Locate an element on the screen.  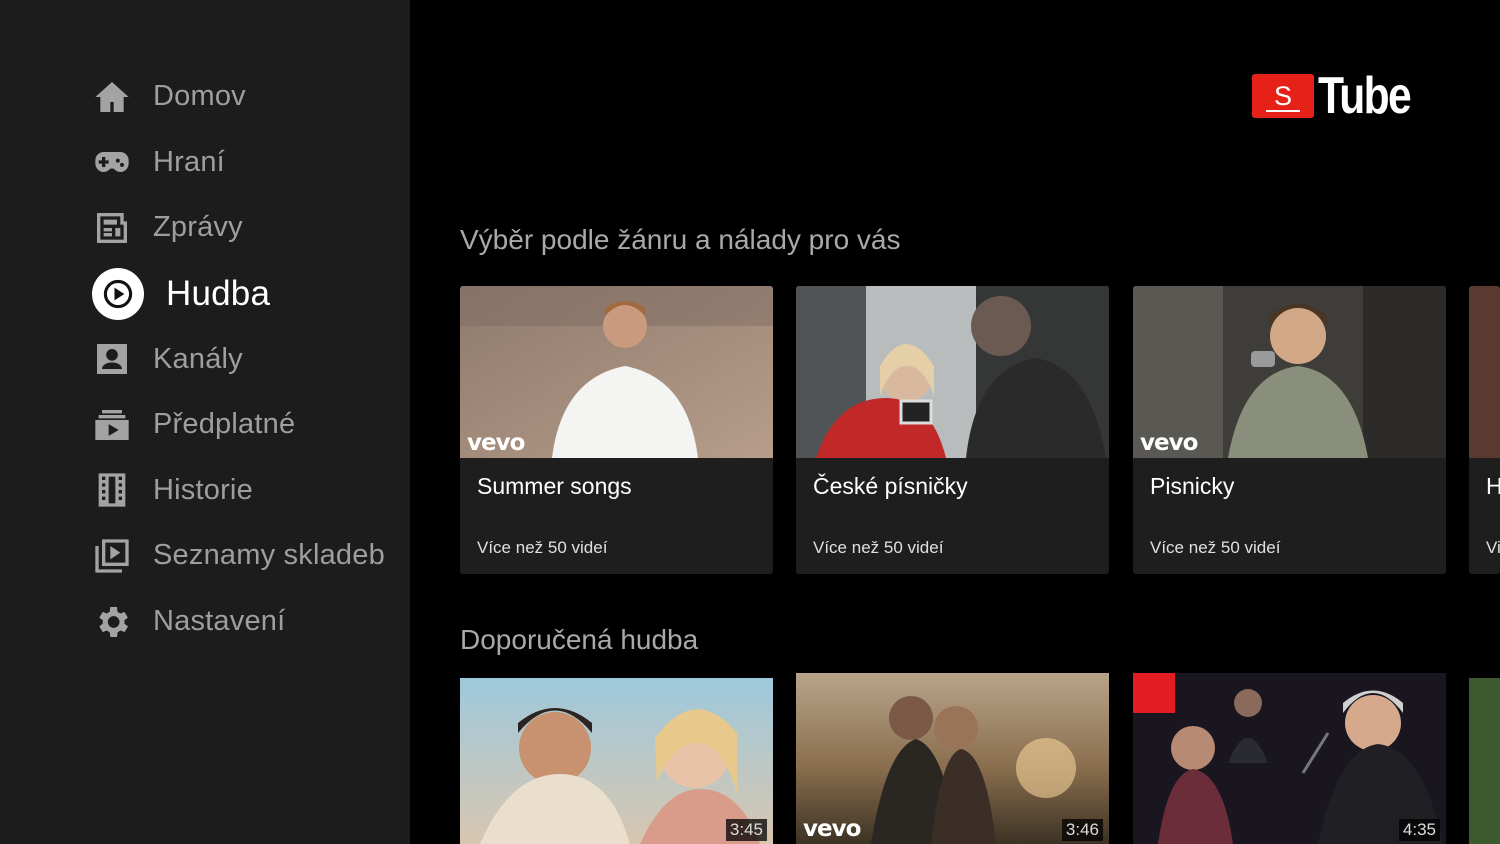
logo-box: S is located at coordinates (1283, 96).